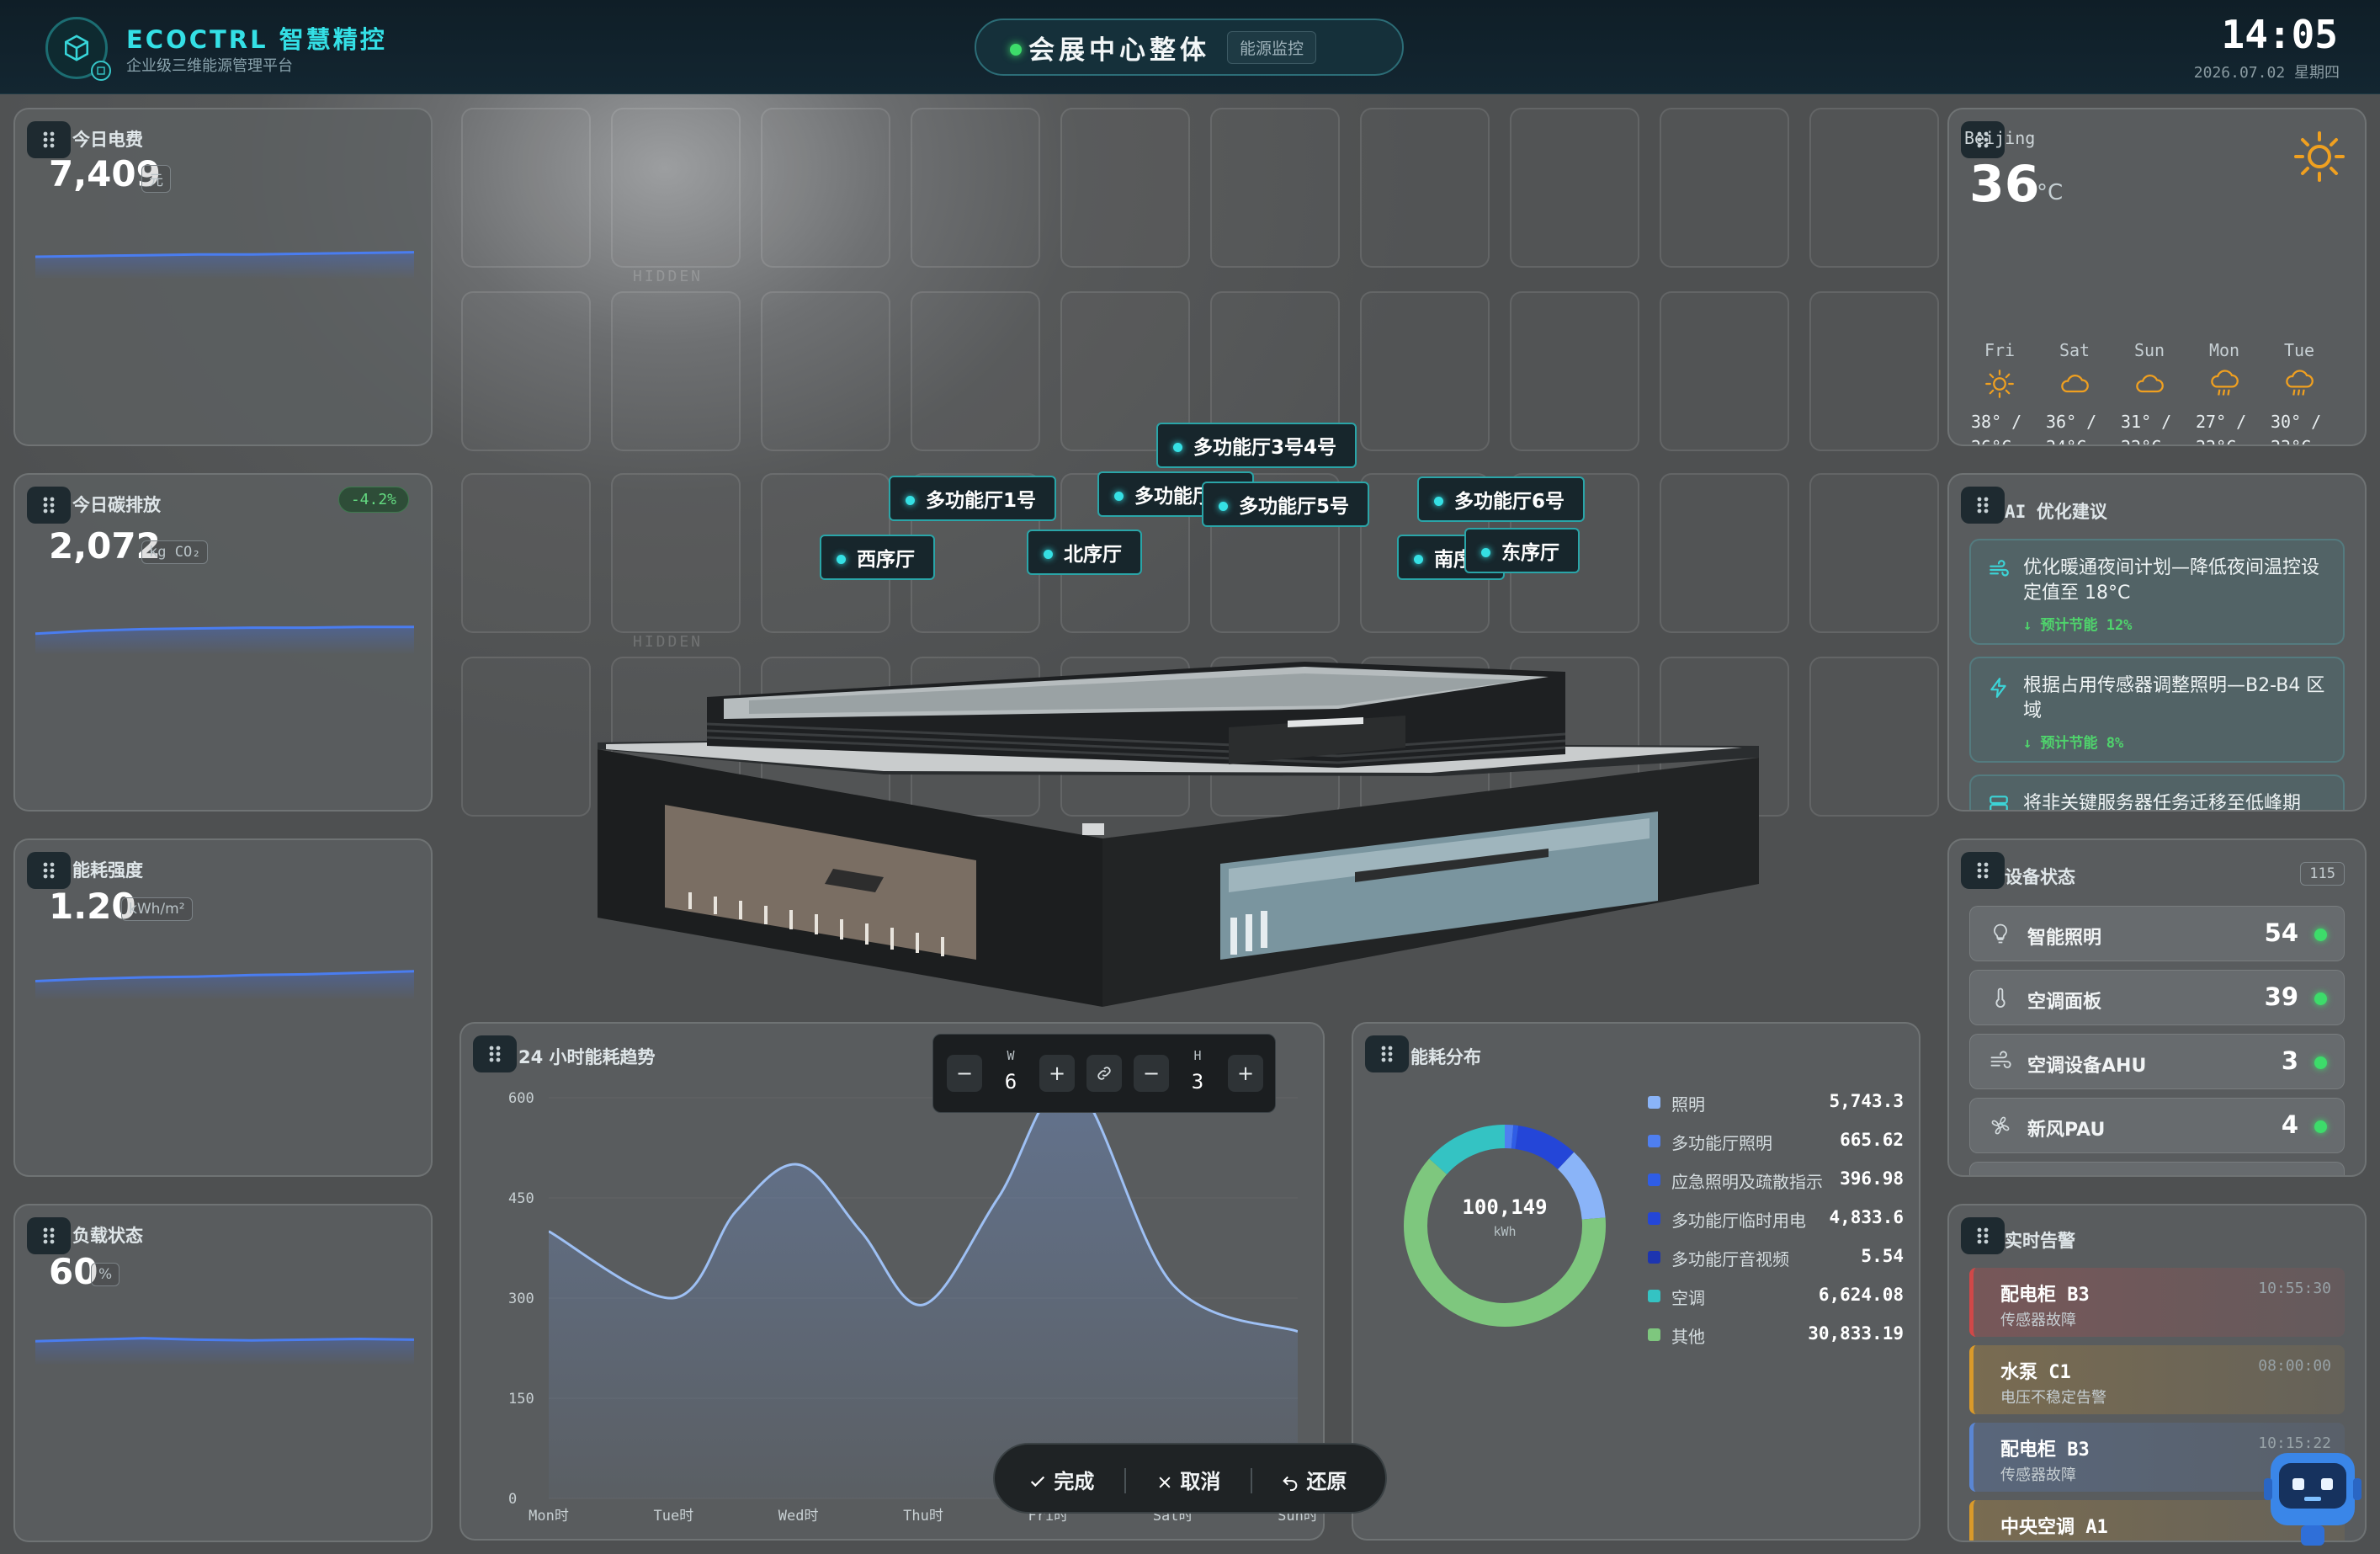 This screenshot has height=1554, width=2380. I want to click on legend-label: 多功能厅照明, so click(1721, 1143).